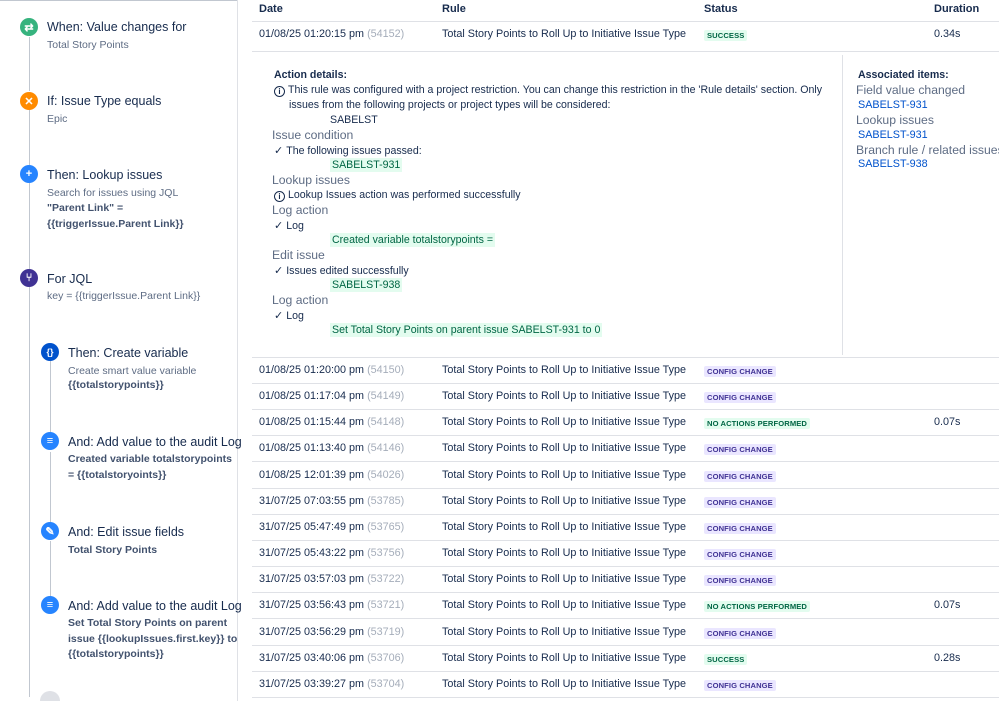 The width and height of the screenshot is (999, 701). What do you see at coordinates (956, 9) in the screenshot?
I see `column-header-duration: Duration` at bounding box center [956, 9].